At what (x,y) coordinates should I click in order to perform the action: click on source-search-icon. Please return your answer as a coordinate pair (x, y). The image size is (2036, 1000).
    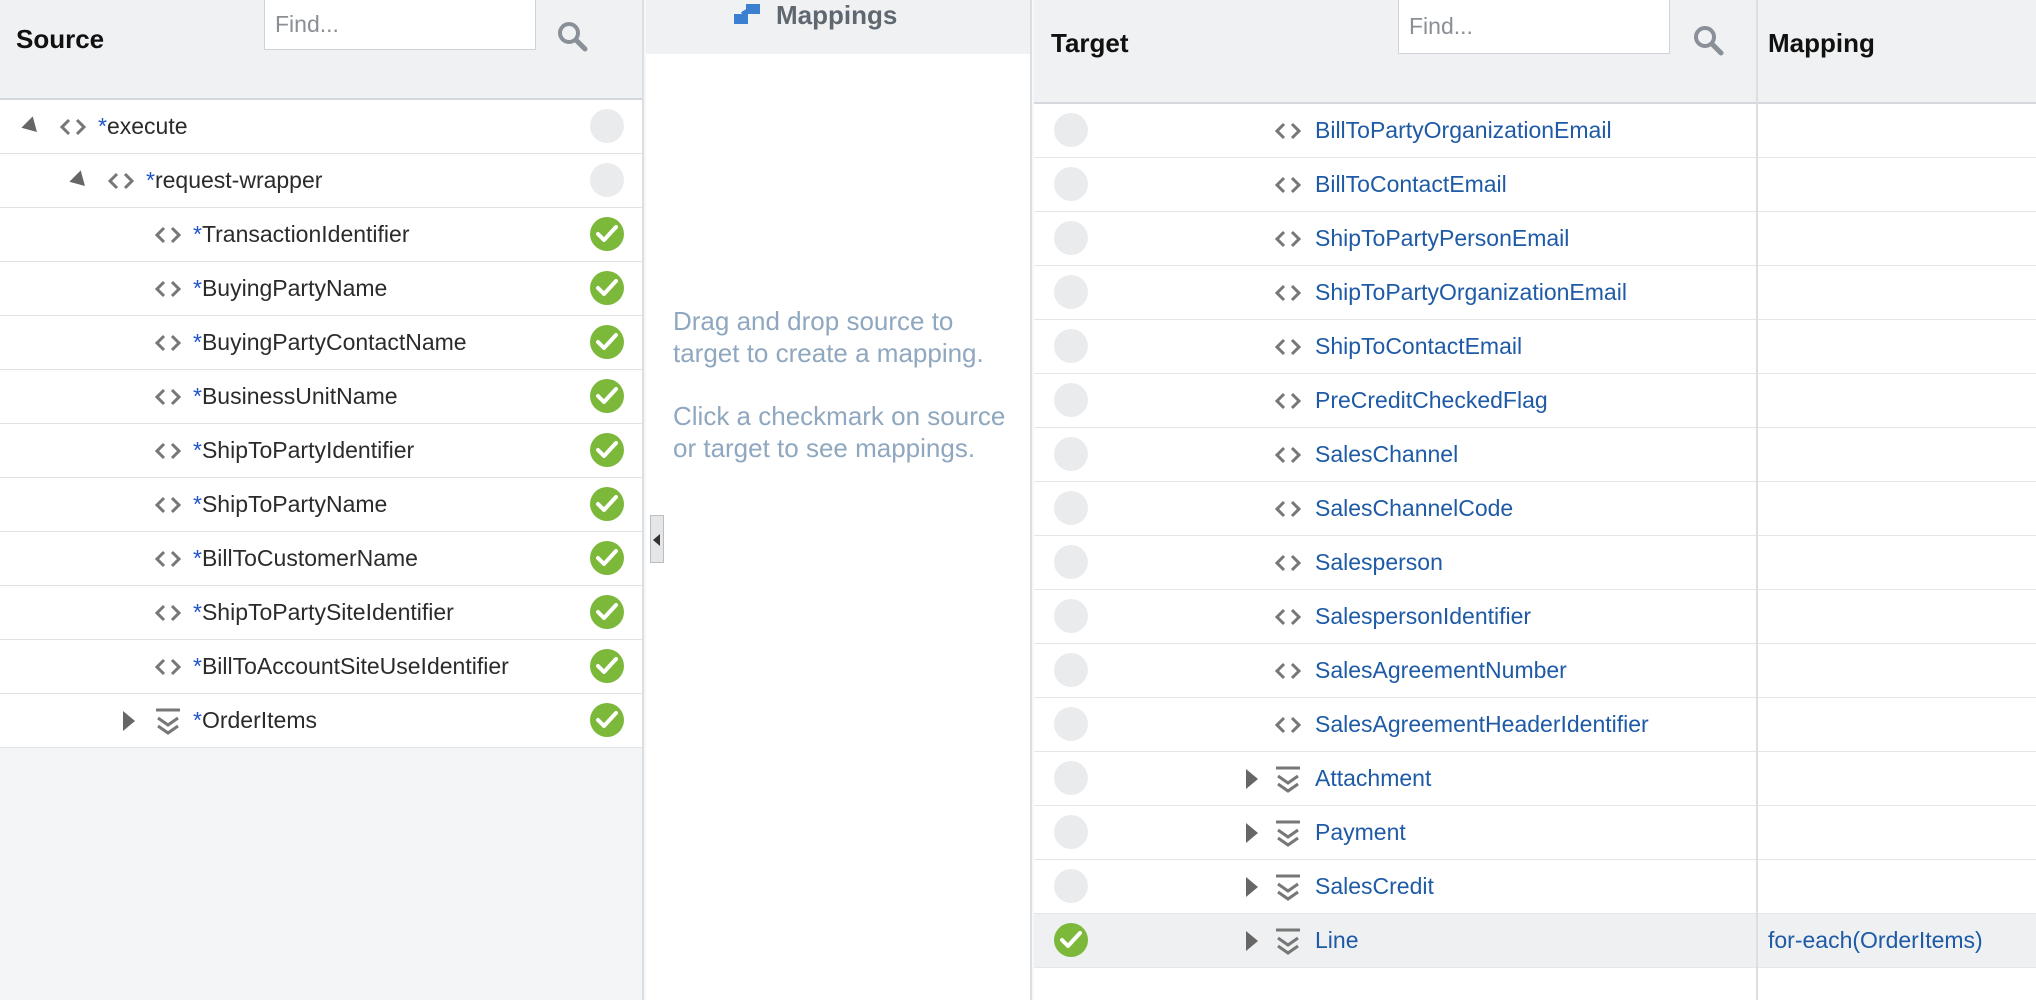
    Looking at the image, I should click on (574, 38).